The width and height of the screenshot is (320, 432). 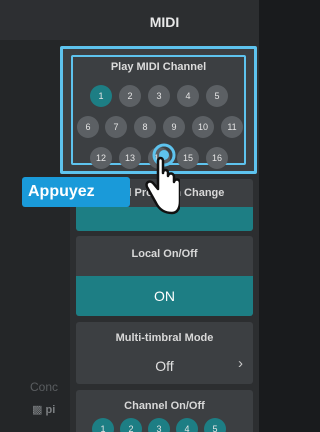 What do you see at coordinates (145, 127) in the screenshot?
I see `channel-button-8: 8` at bounding box center [145, 127].